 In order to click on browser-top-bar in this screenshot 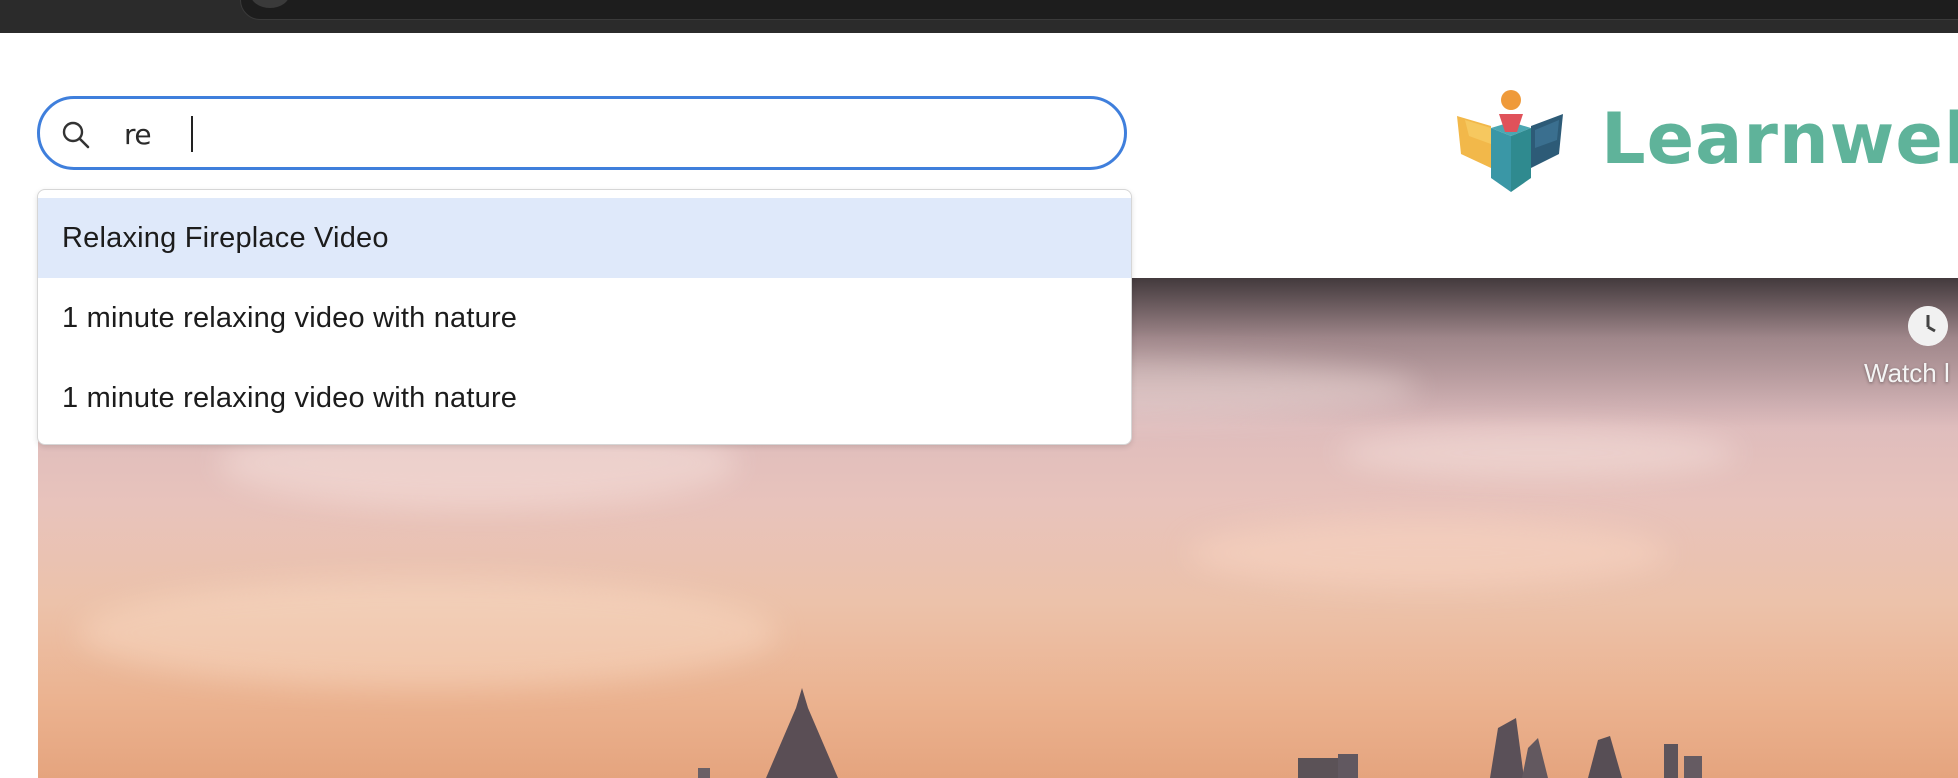, I will do `click(979, 16)`.